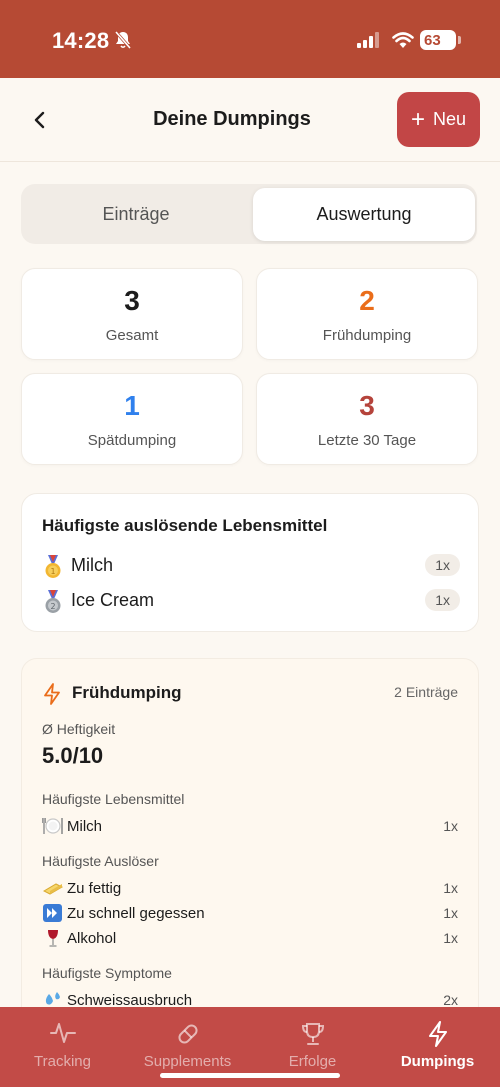  Describe the element at coordinates (251, 601) in the screenshot. I see `list-item: 2 Ice Cream 1x` at that location.